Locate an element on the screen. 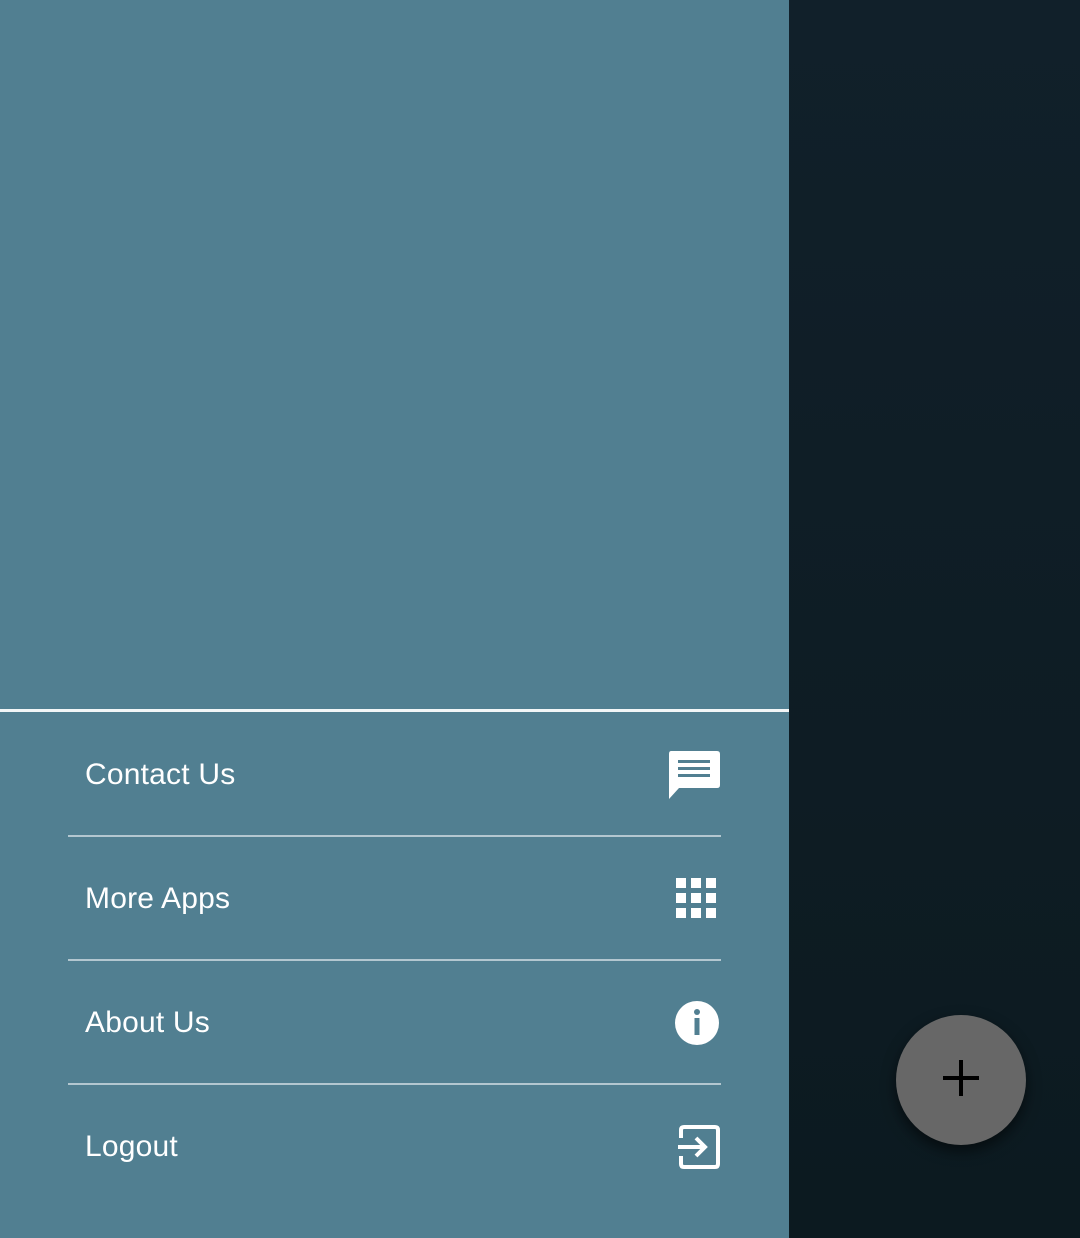 The height and width of the screenshot is (1238, 1080). header-divider is located at coordinates (394, 710).